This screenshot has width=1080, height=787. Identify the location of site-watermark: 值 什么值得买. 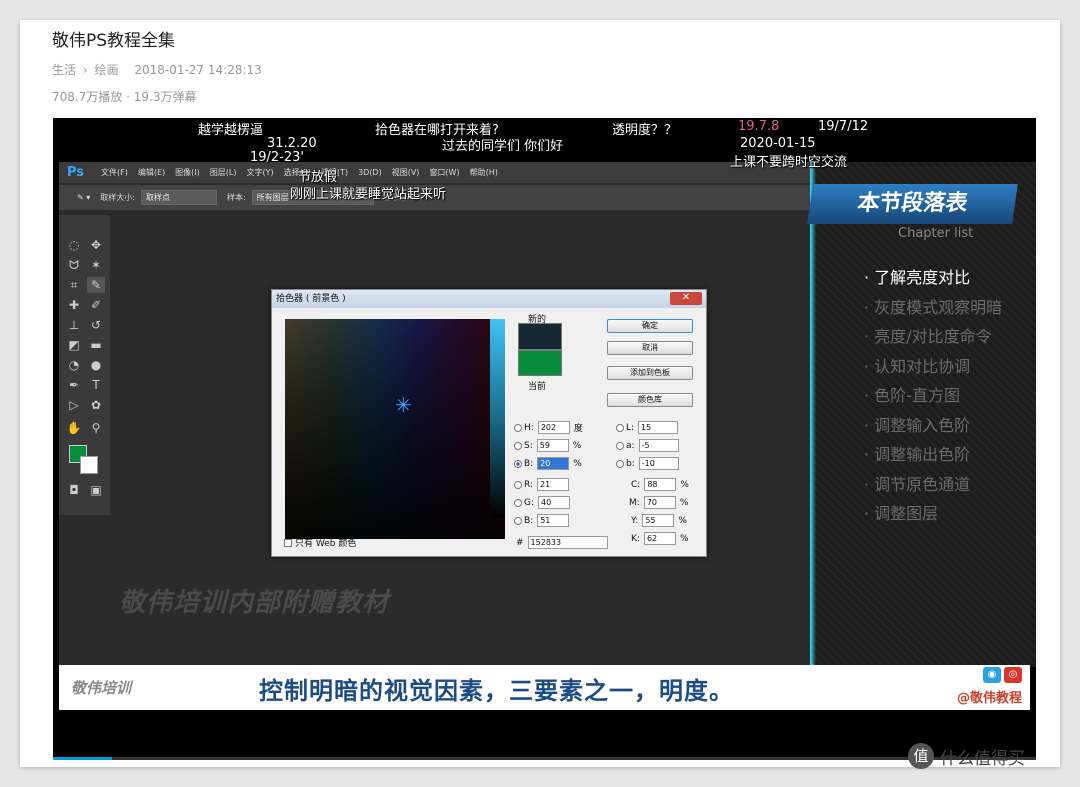
(966, 756).